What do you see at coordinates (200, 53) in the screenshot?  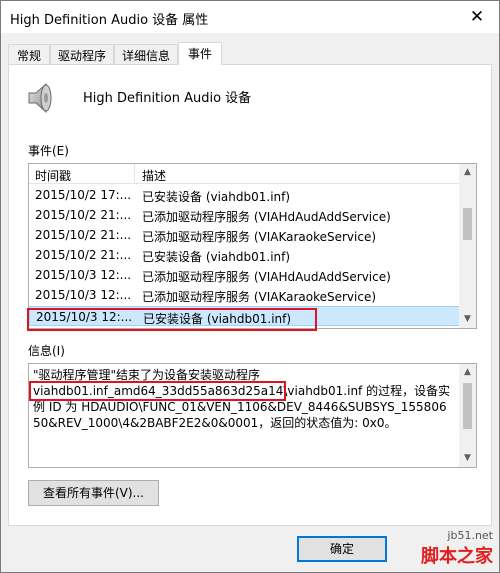 I see `tab-events: 事件` at bounding box center [200, 53].